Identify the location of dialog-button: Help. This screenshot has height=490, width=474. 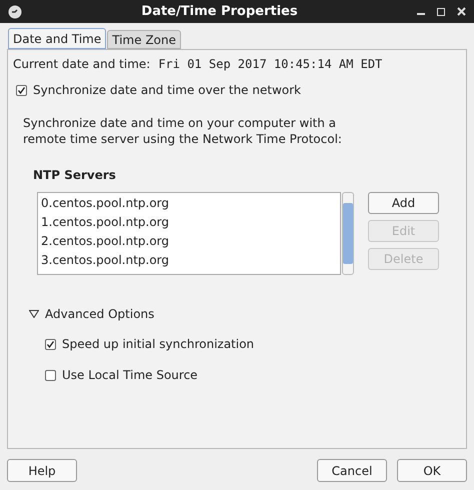
(42, 470).